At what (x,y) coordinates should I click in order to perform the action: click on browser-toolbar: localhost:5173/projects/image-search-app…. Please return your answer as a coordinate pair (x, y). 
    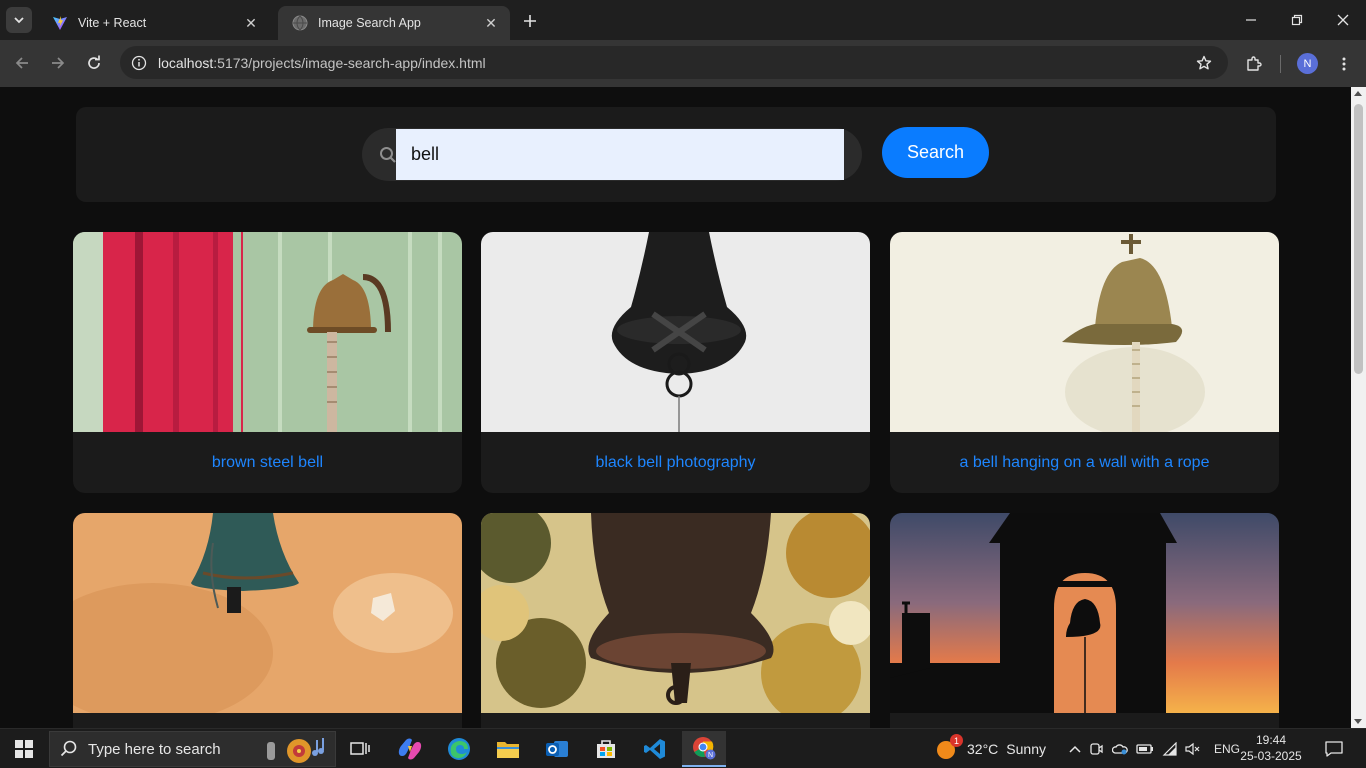
    Looking at the image, I should click on (683, 63).